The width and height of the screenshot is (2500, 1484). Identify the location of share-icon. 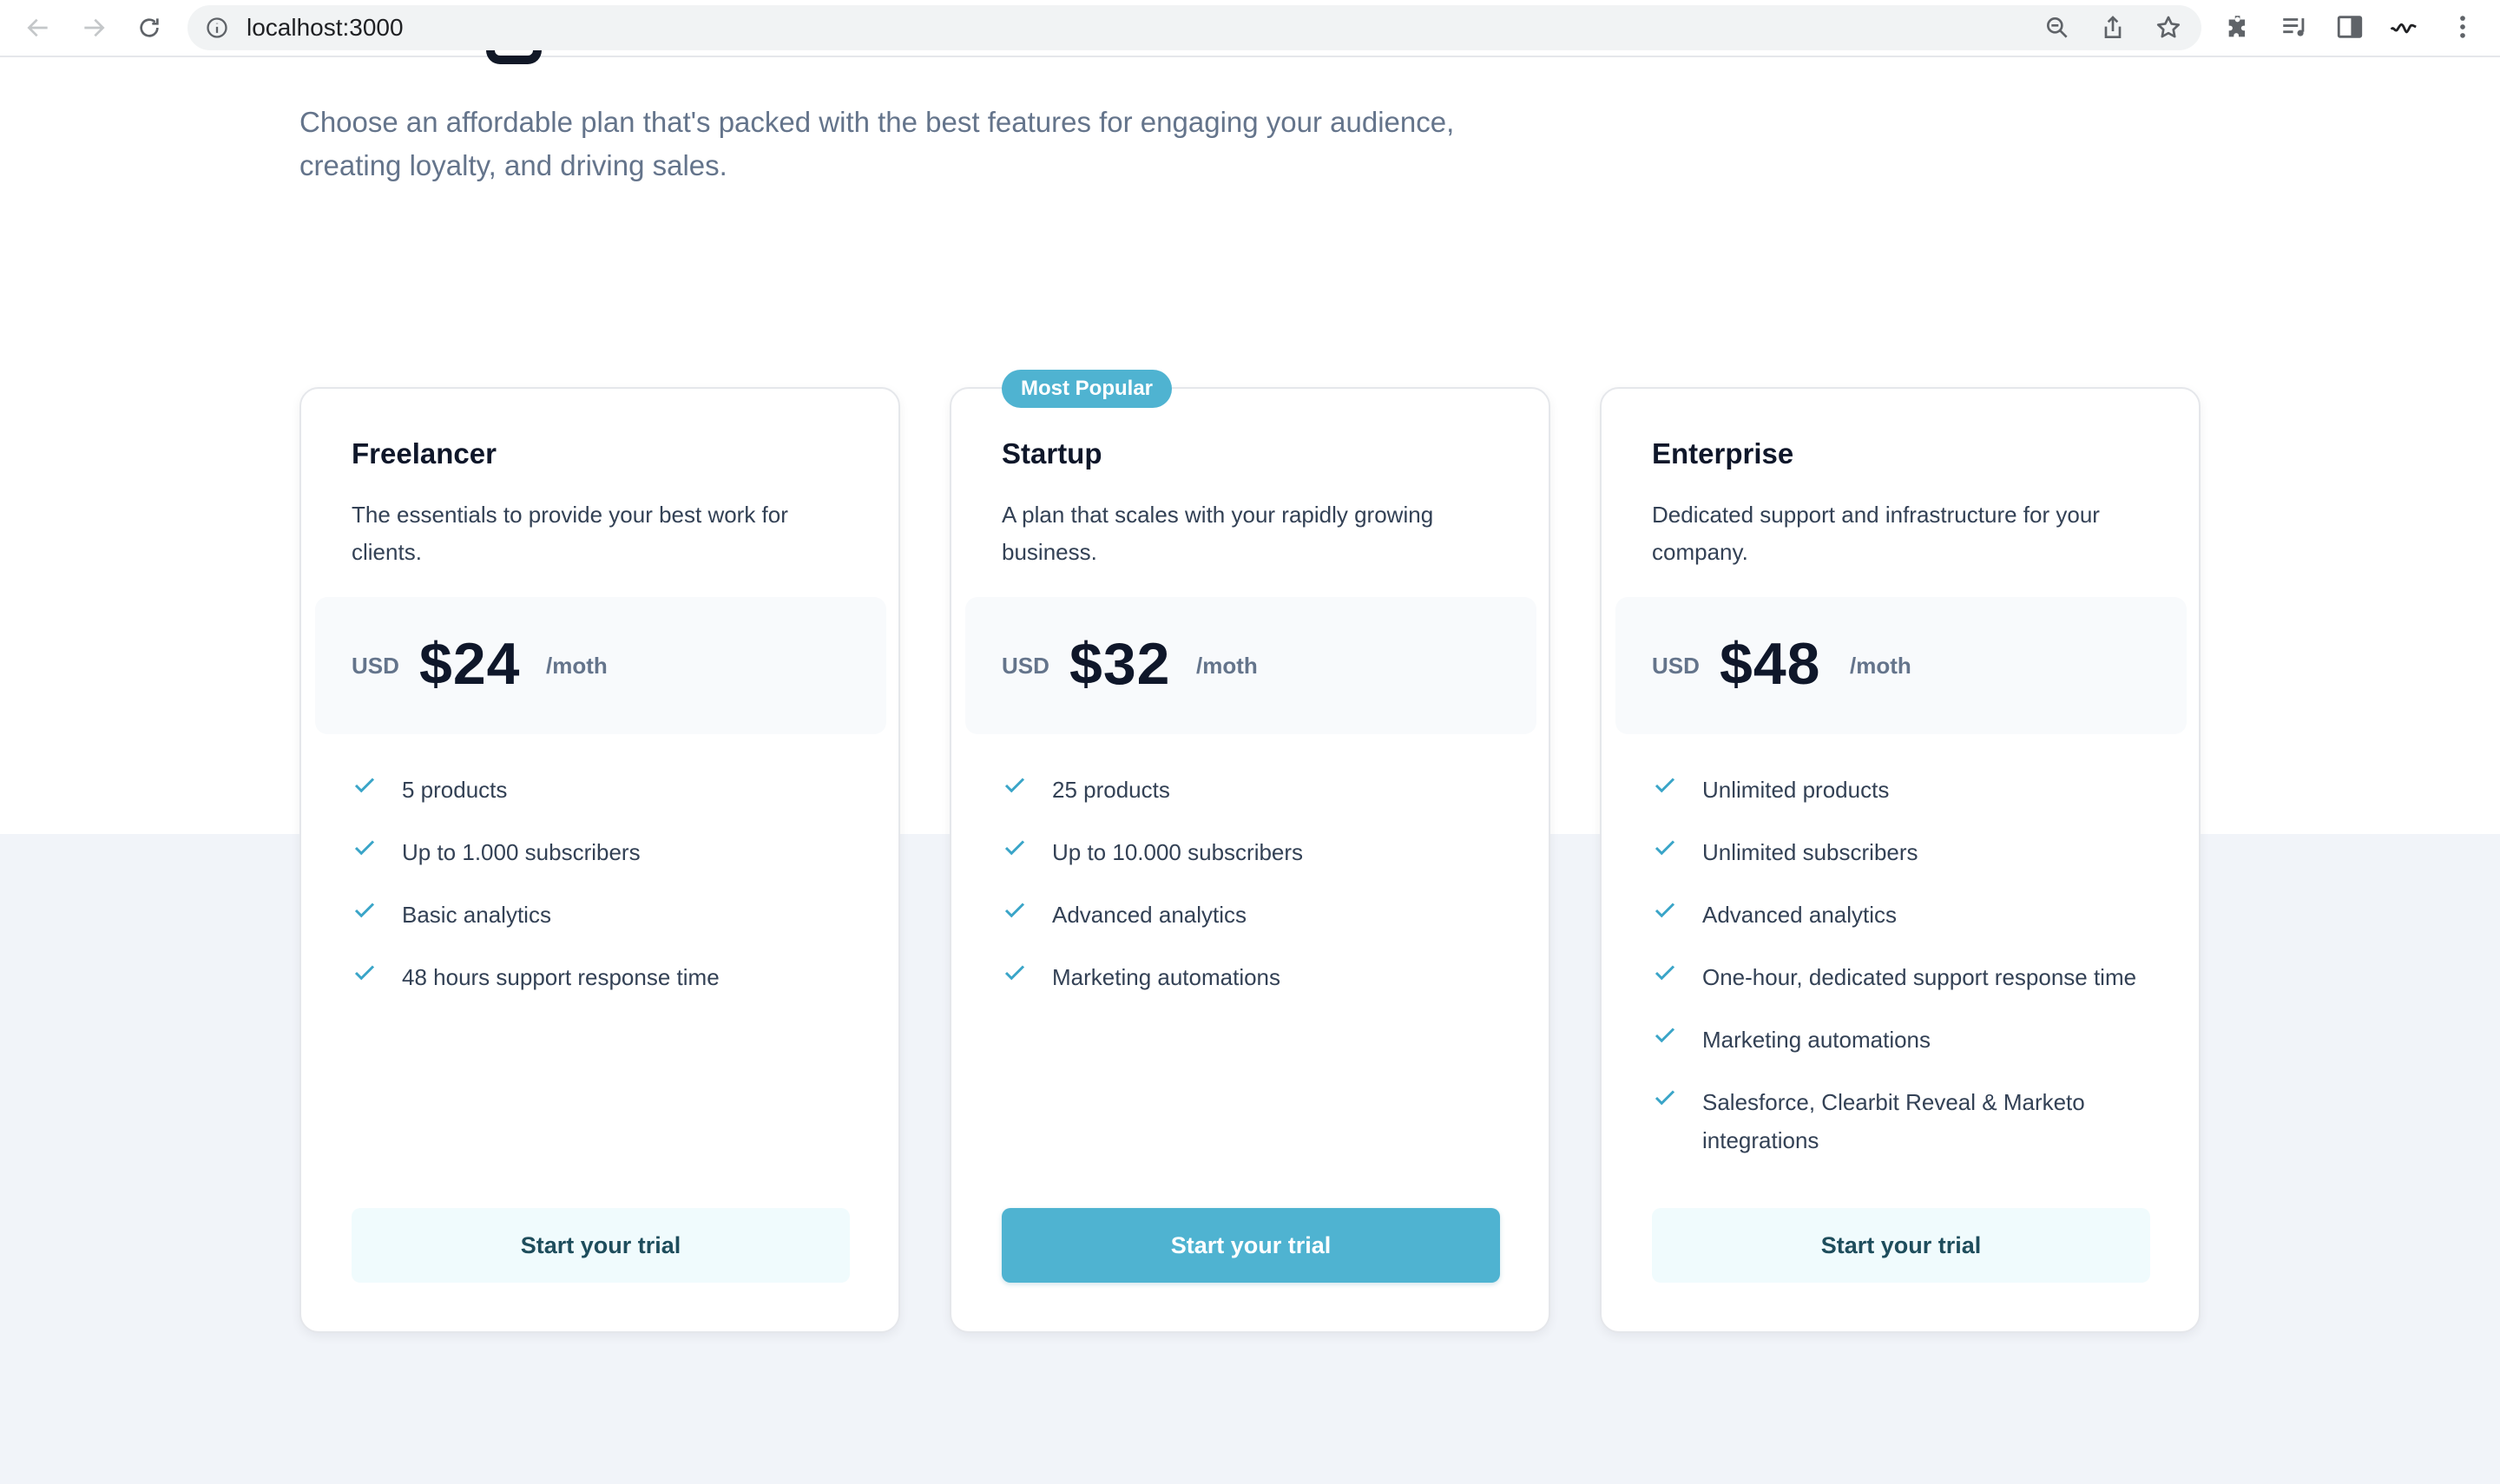
(2113, 28).